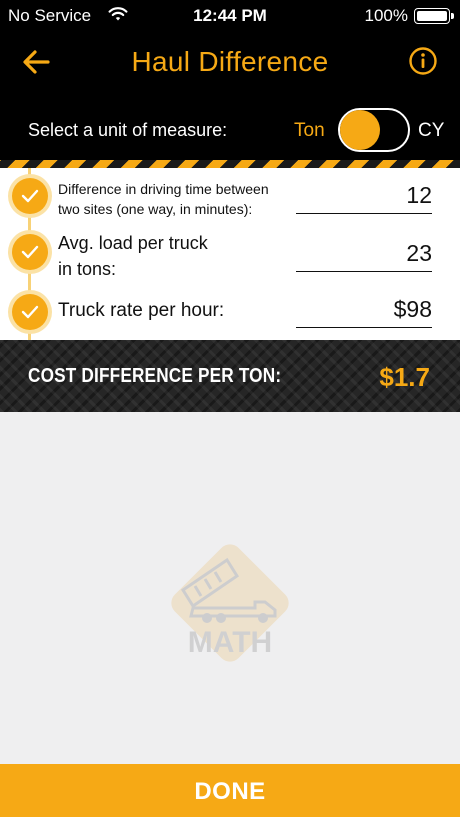  Describe the element at coordinates (230, 16) in the screenshot. I see `status-bar: No Service 12:44 PM 100%` at that location.